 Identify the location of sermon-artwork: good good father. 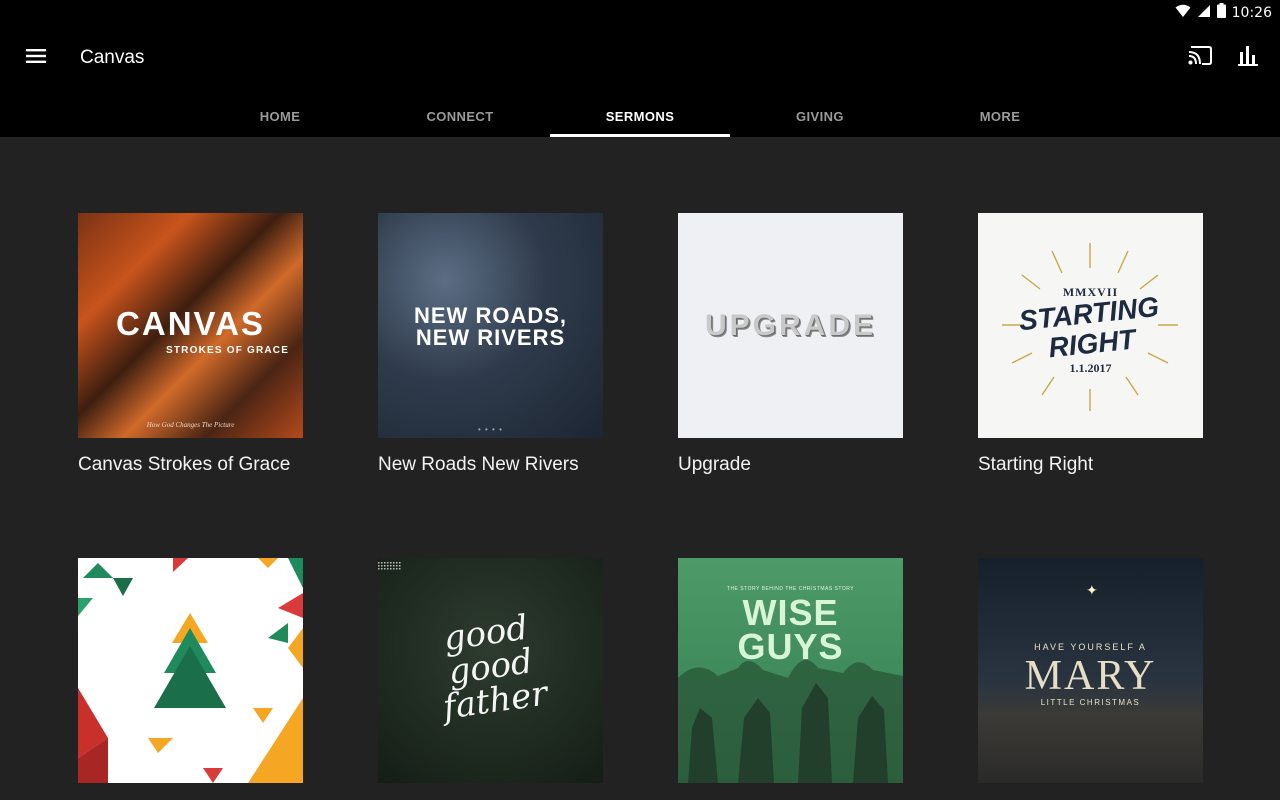
(490, 670).